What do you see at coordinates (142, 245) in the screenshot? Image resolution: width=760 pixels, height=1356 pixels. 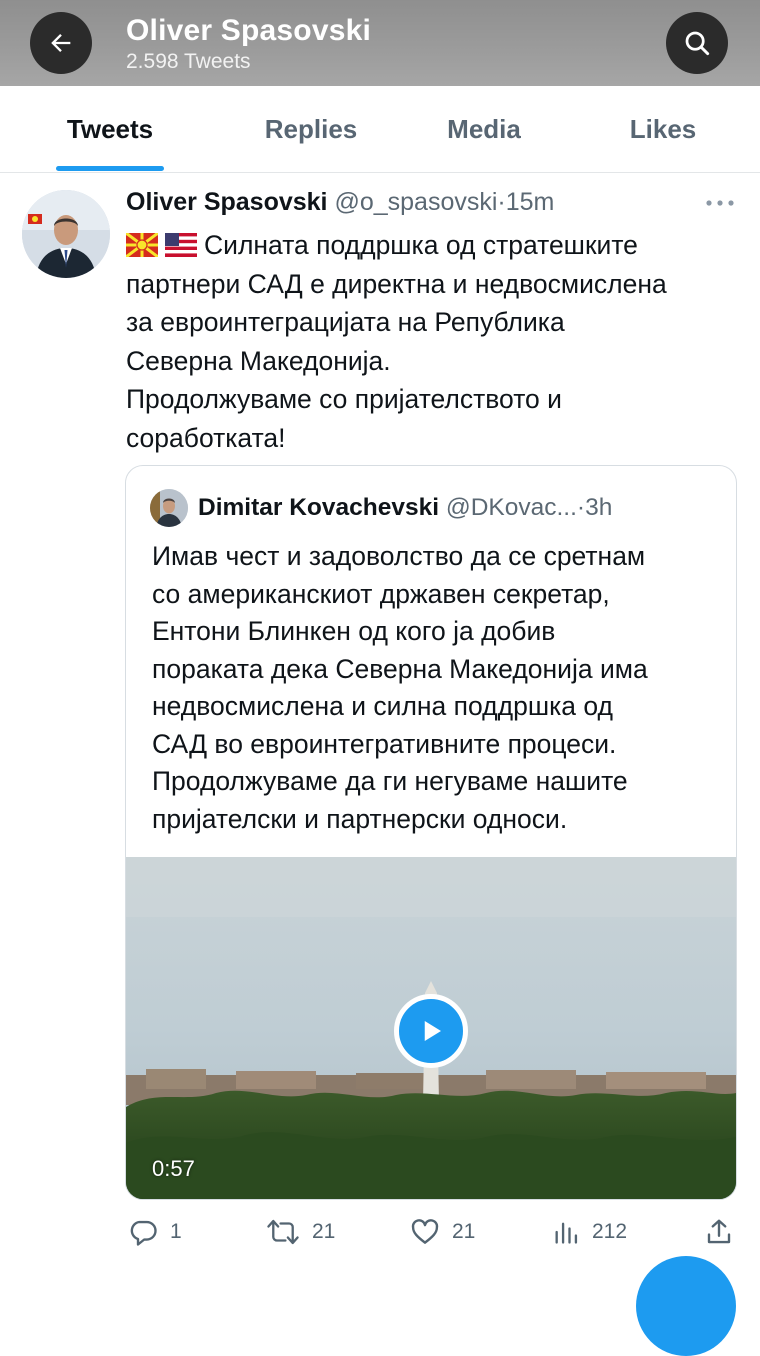 I see `macedonia-flag-icon` at bounding box center [142, 245].